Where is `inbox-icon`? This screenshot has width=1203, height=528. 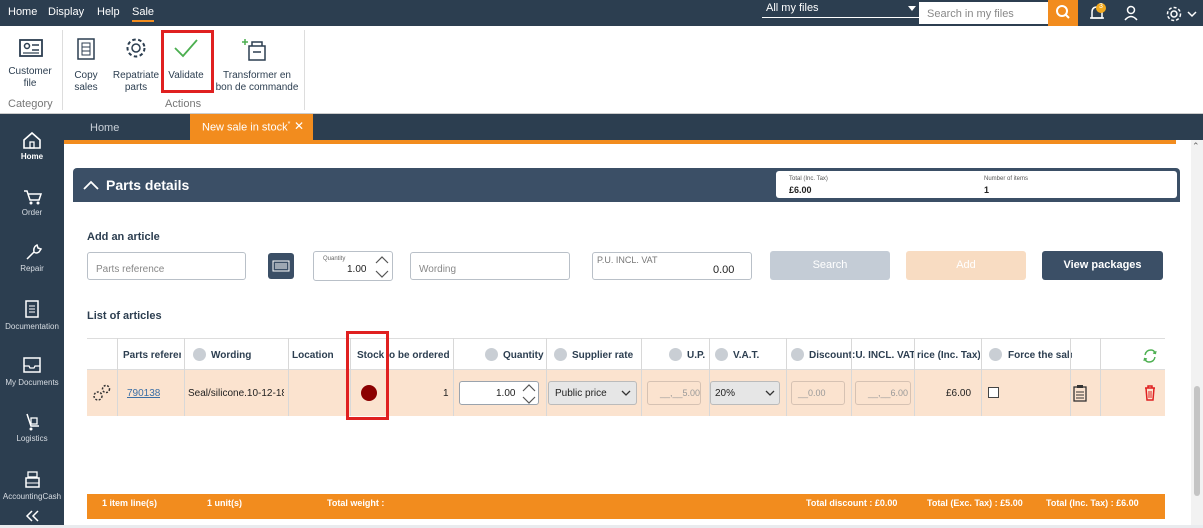
inbox-icon is located at coordinates (32, 365).